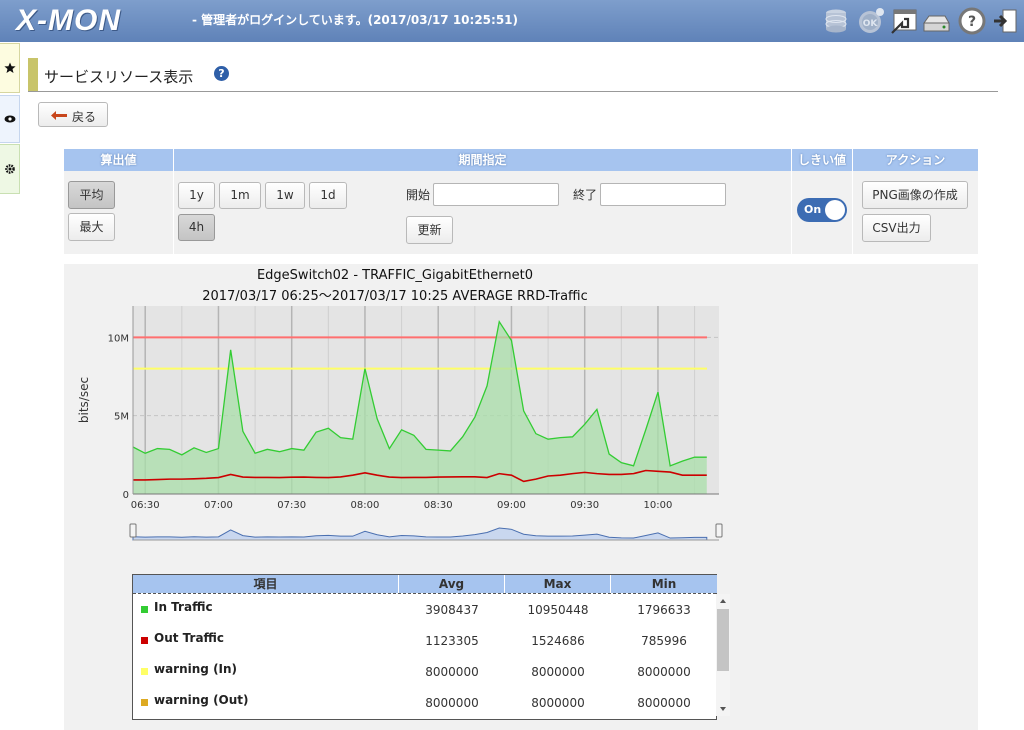  Describe the element at coordinates (896, 228) in the screenshot. I see `csv-export-button: CSV出力` at that location.